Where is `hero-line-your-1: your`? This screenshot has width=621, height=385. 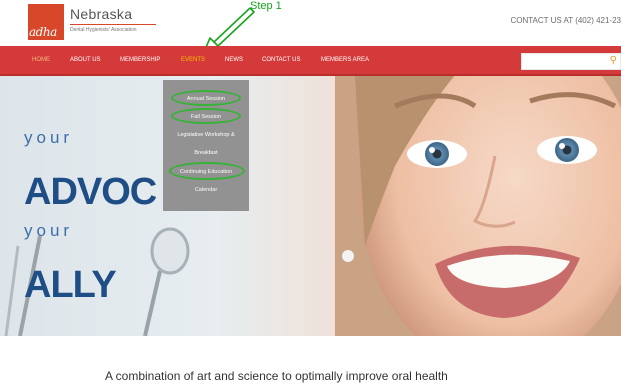 hero-line-your-1: your is located at coordinates (49, 137).